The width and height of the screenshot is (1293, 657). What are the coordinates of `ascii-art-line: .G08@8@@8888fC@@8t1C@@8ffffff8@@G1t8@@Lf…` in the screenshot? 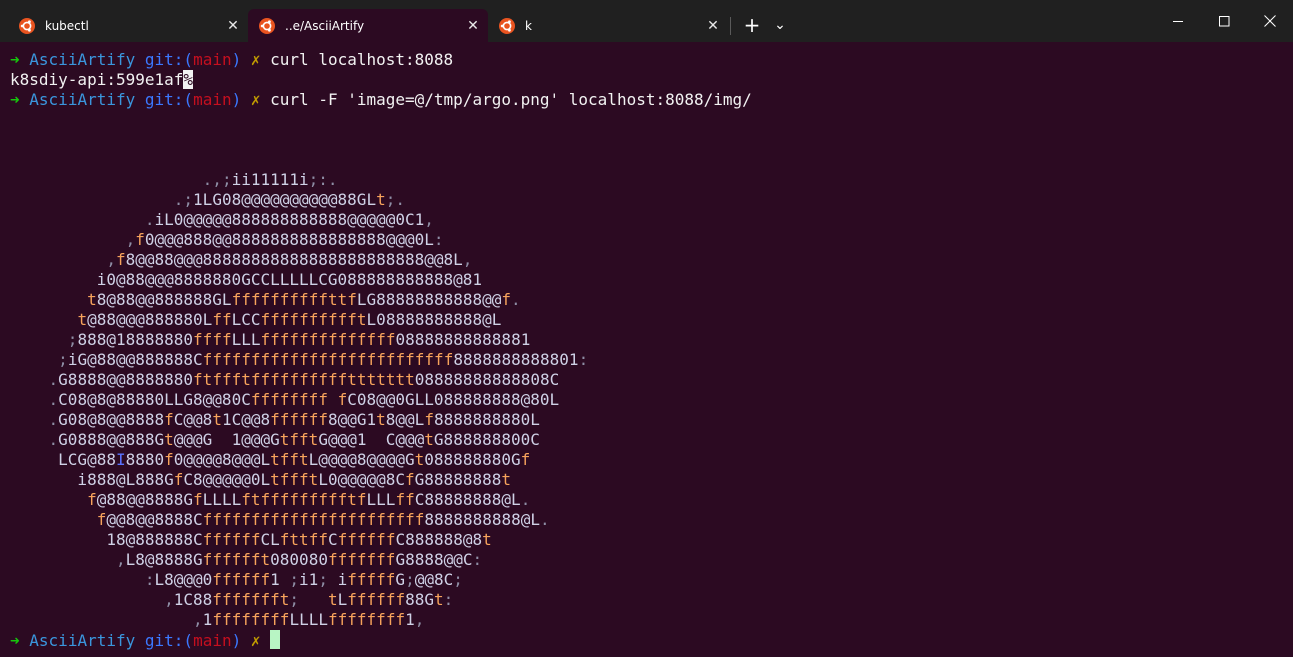 It's located at (294, 419).